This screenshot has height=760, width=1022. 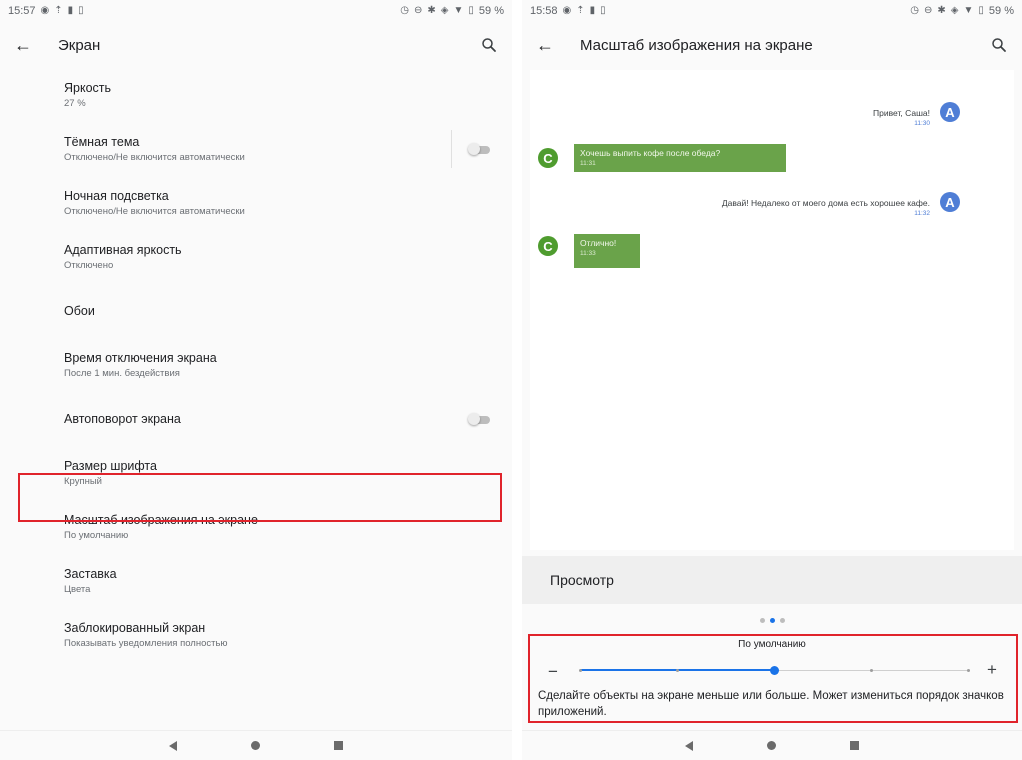 What do you see at coordinates (256, 581) in the screenshot?
I see `setting-screensaver: Заставка Цвета` at bounding box center [256, 581].